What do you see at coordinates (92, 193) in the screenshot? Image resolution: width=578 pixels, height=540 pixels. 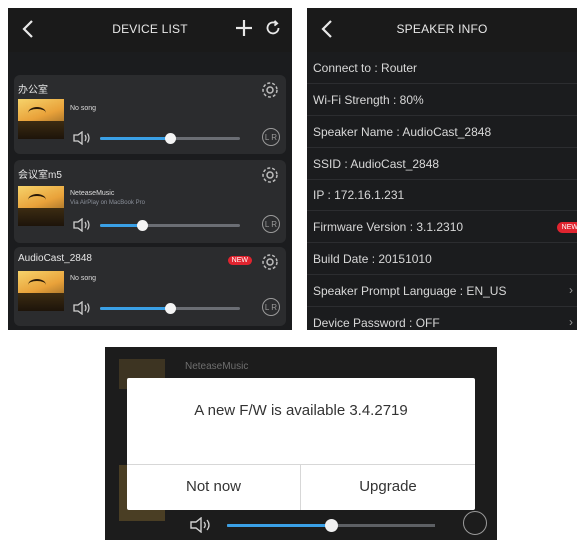 I see `song-title: NeteaseMusic` at bounding box center [92, 193].